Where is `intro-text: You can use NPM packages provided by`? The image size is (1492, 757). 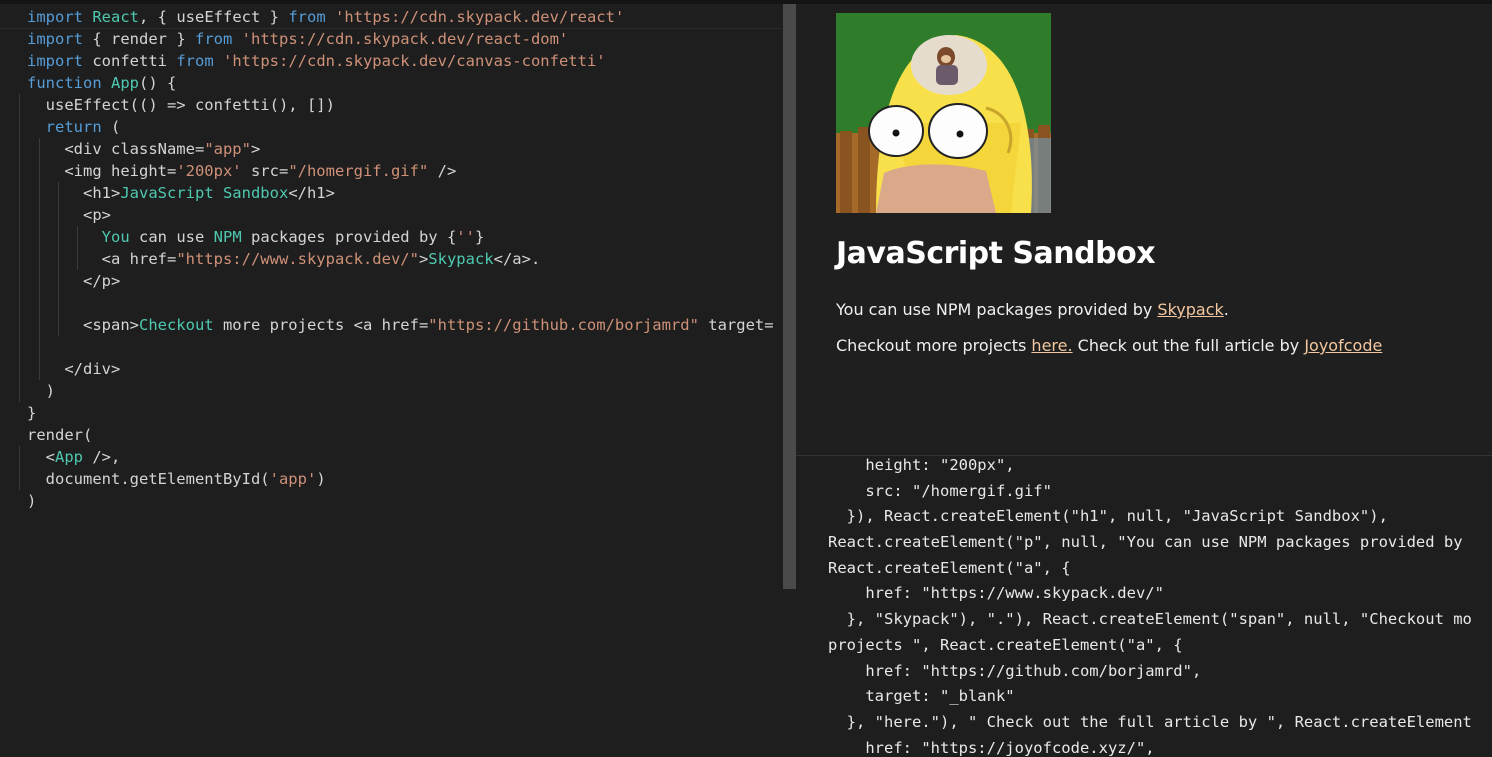 intro-text: You can use NPM packages provided by is located at coordinates (997, 309).